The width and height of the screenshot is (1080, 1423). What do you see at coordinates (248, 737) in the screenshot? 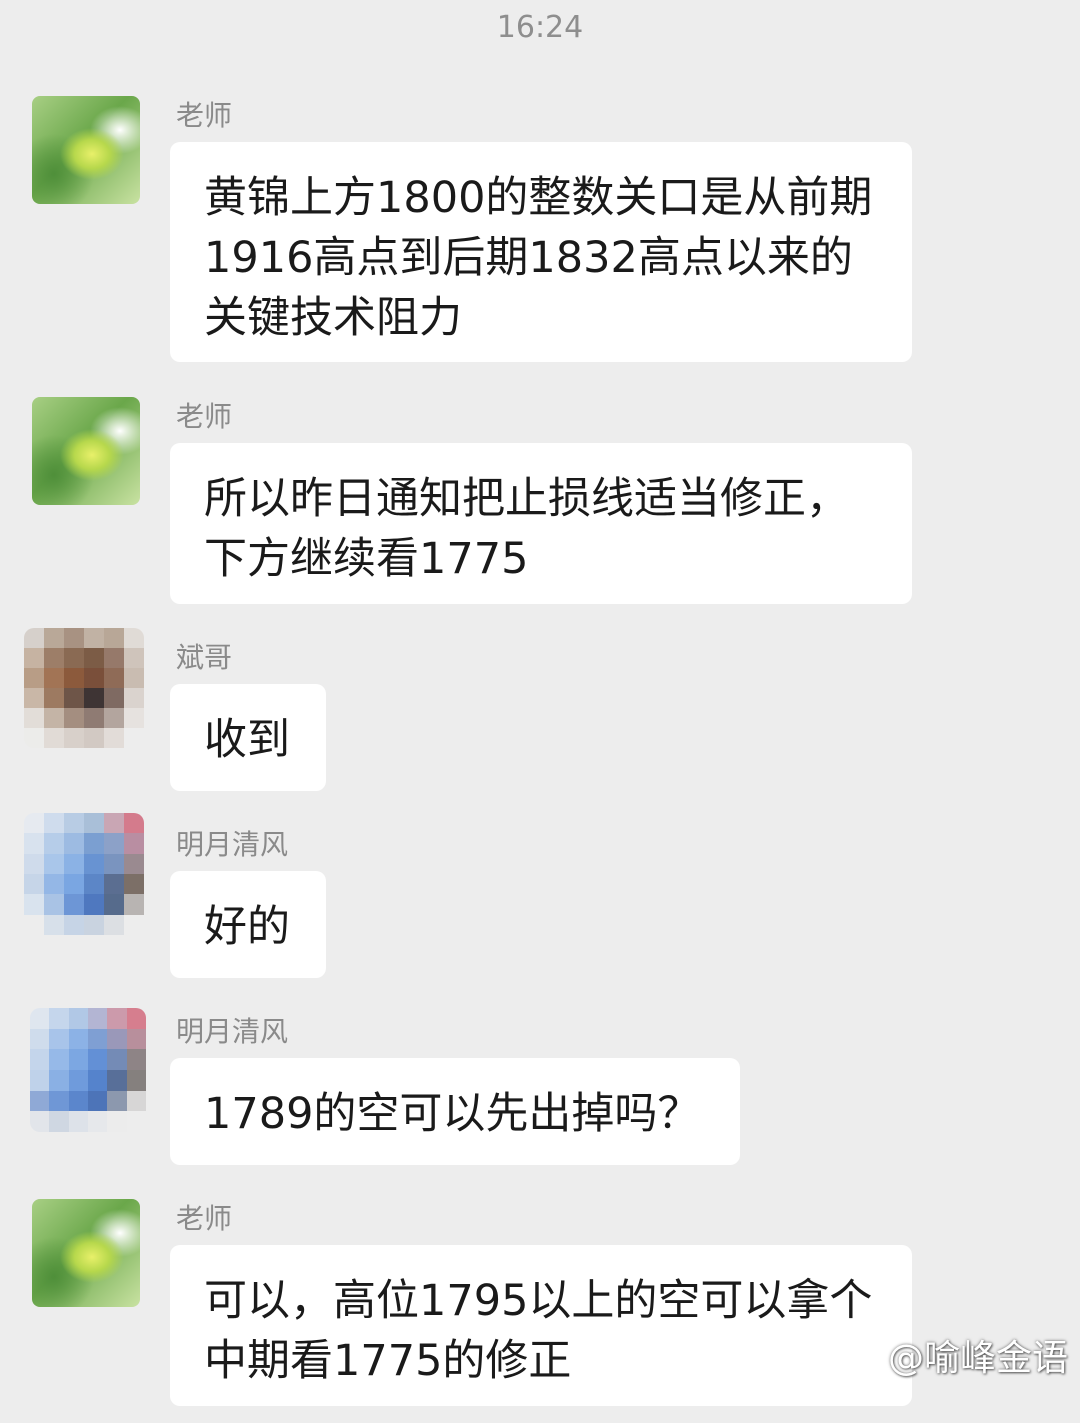
I see `message-bubble: 收到` at bounding box center [248, 737].